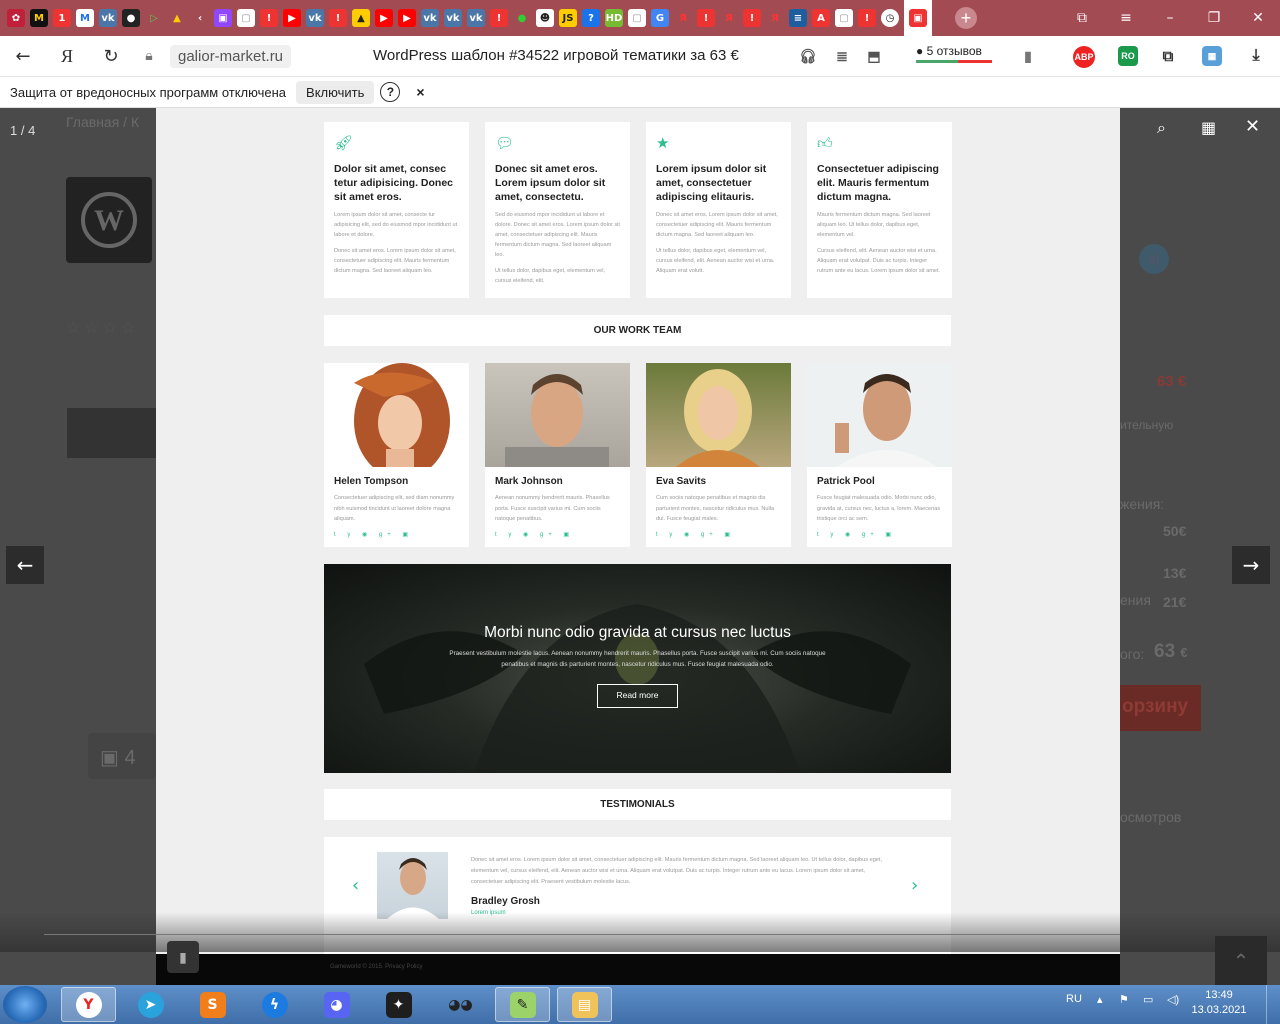  I want to click on translate-icon: ⧉, so click(1168, 56).